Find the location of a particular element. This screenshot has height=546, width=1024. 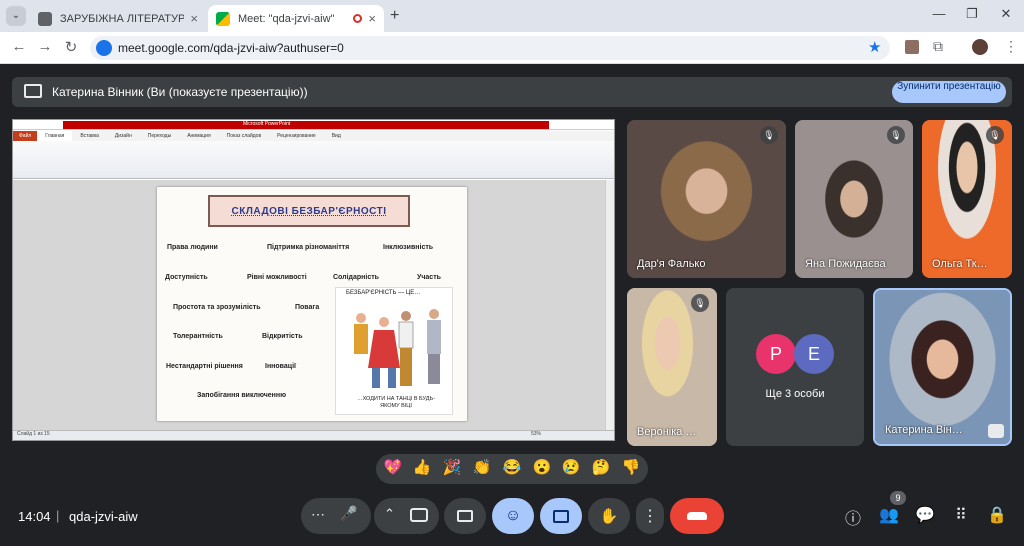

reaction-party: 🎉 is located at coordinates (452, 467).